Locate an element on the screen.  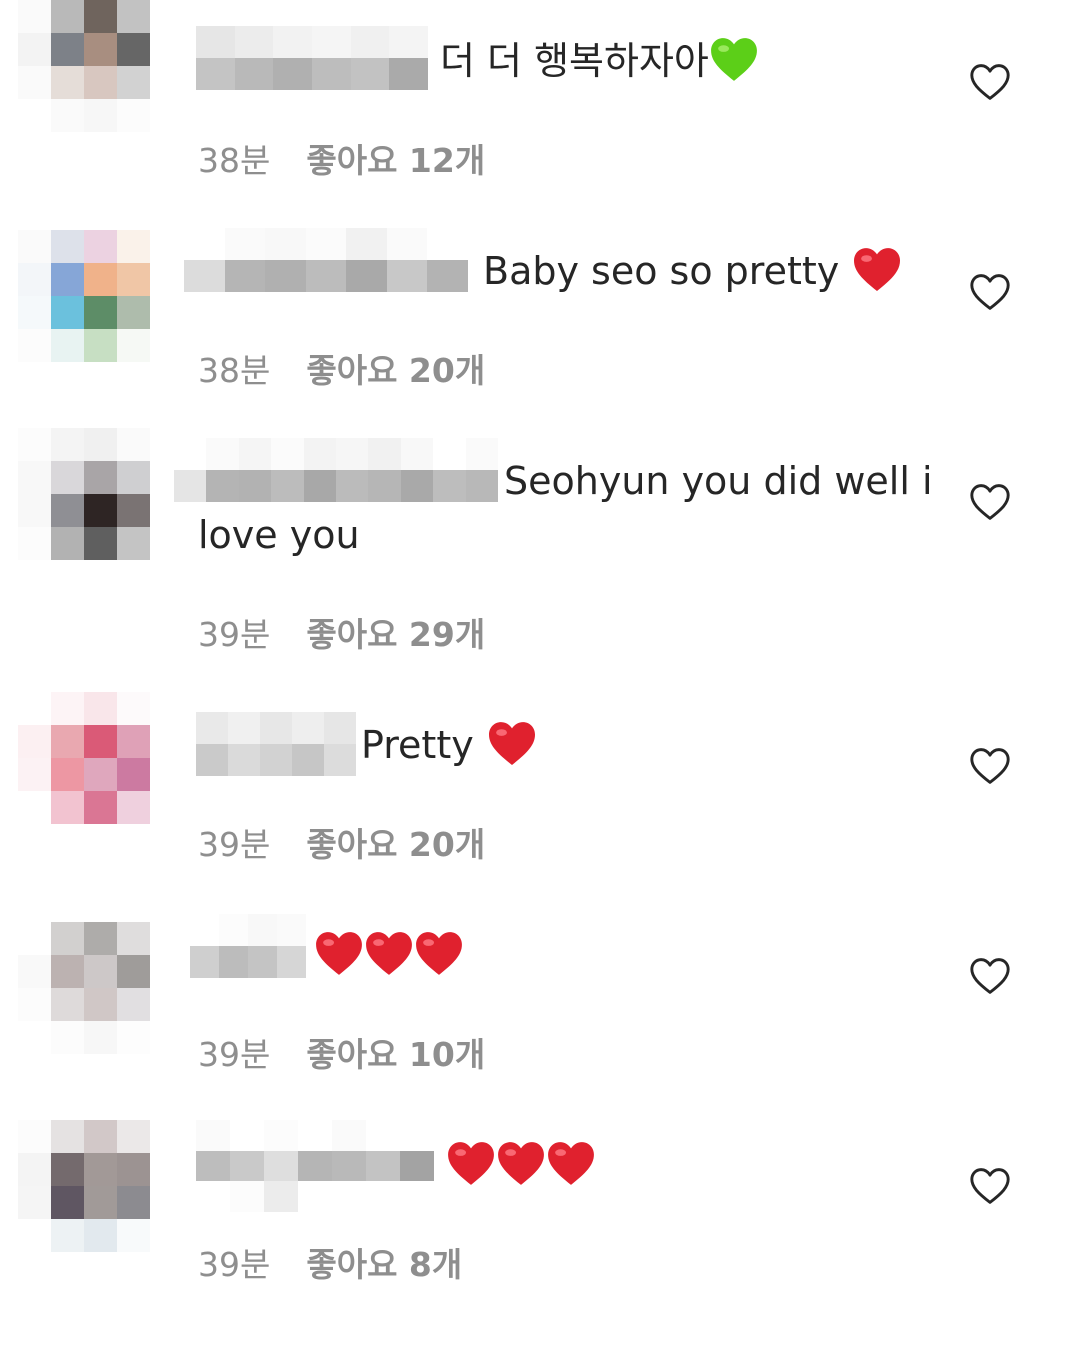
comment-meta: 38분 좋아요 20개 is located at coordinates (341, 368).